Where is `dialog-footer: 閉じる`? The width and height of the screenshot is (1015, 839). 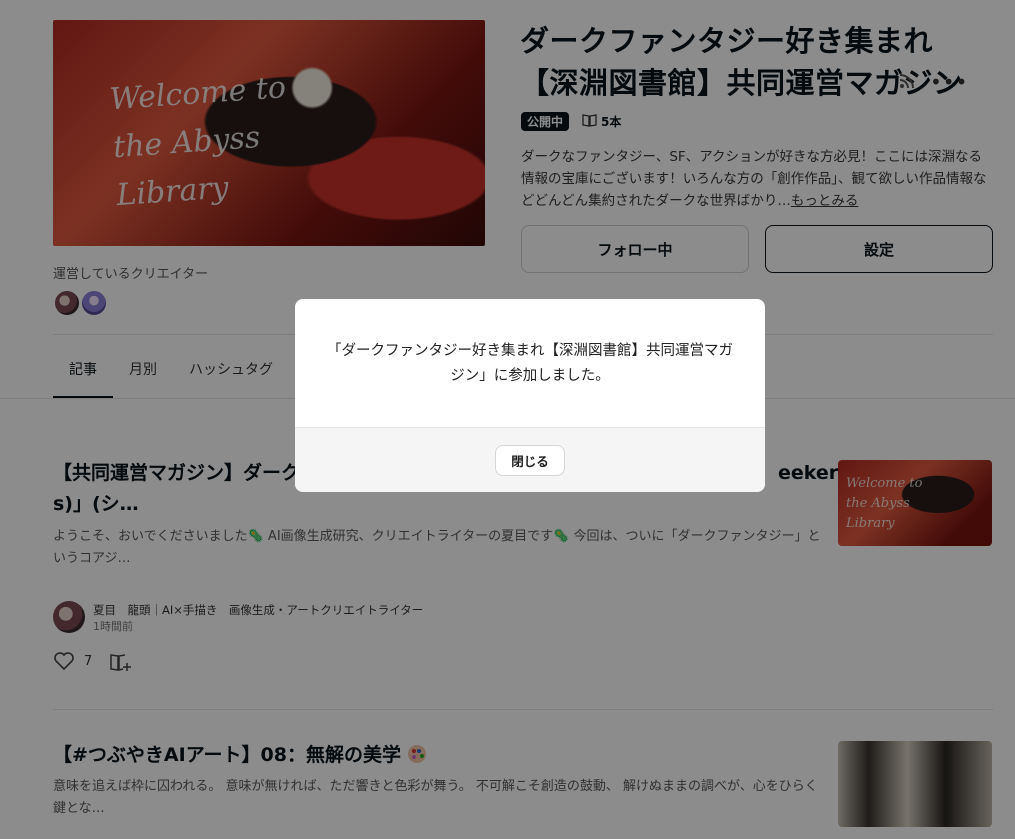
dialog-footer: 閉じる is located at coordinates (530, 459).